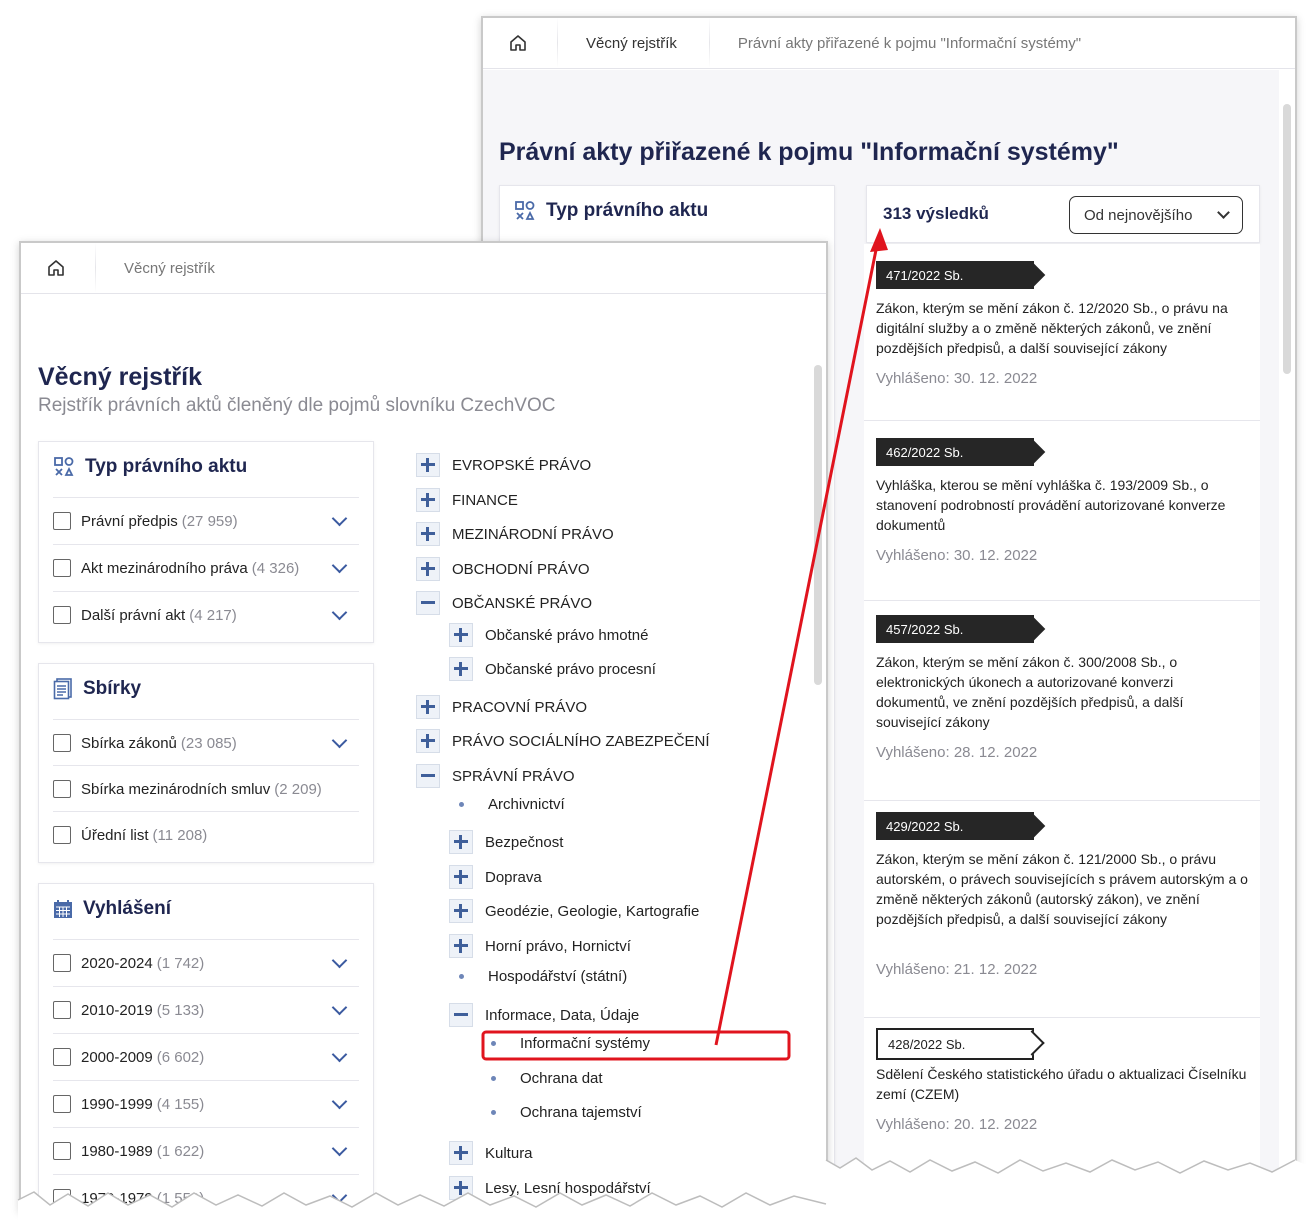 The height and width of the screenshot is (1228, 1306). What do you see at coordinates (206, 788) in the screenshot?
I see `filter-row: Sbírka mezinárodních smluv (2 209)` at bounding box center [206, 788].